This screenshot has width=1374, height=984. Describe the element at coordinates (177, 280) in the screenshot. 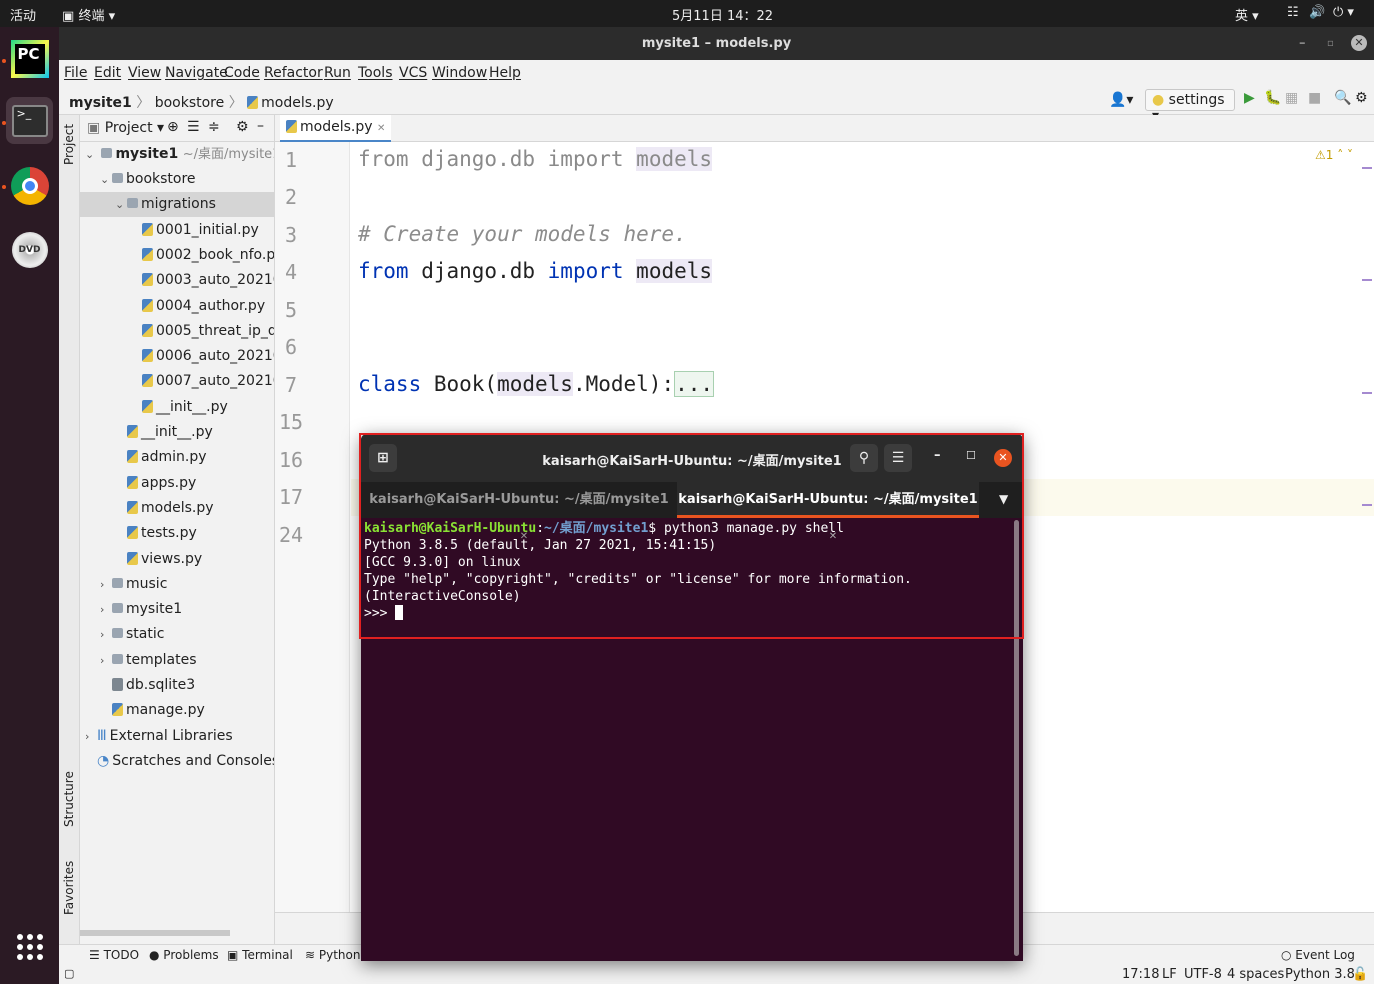

I see `tree-item: 0003_auto_20210511` at that location.